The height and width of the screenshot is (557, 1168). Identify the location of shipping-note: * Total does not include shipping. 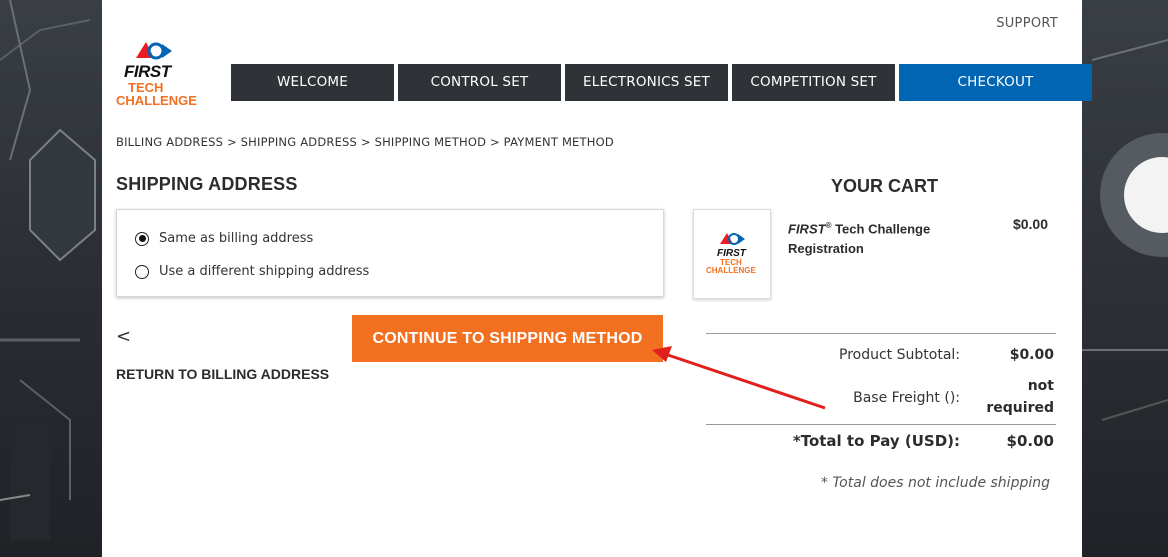
(935, 483).